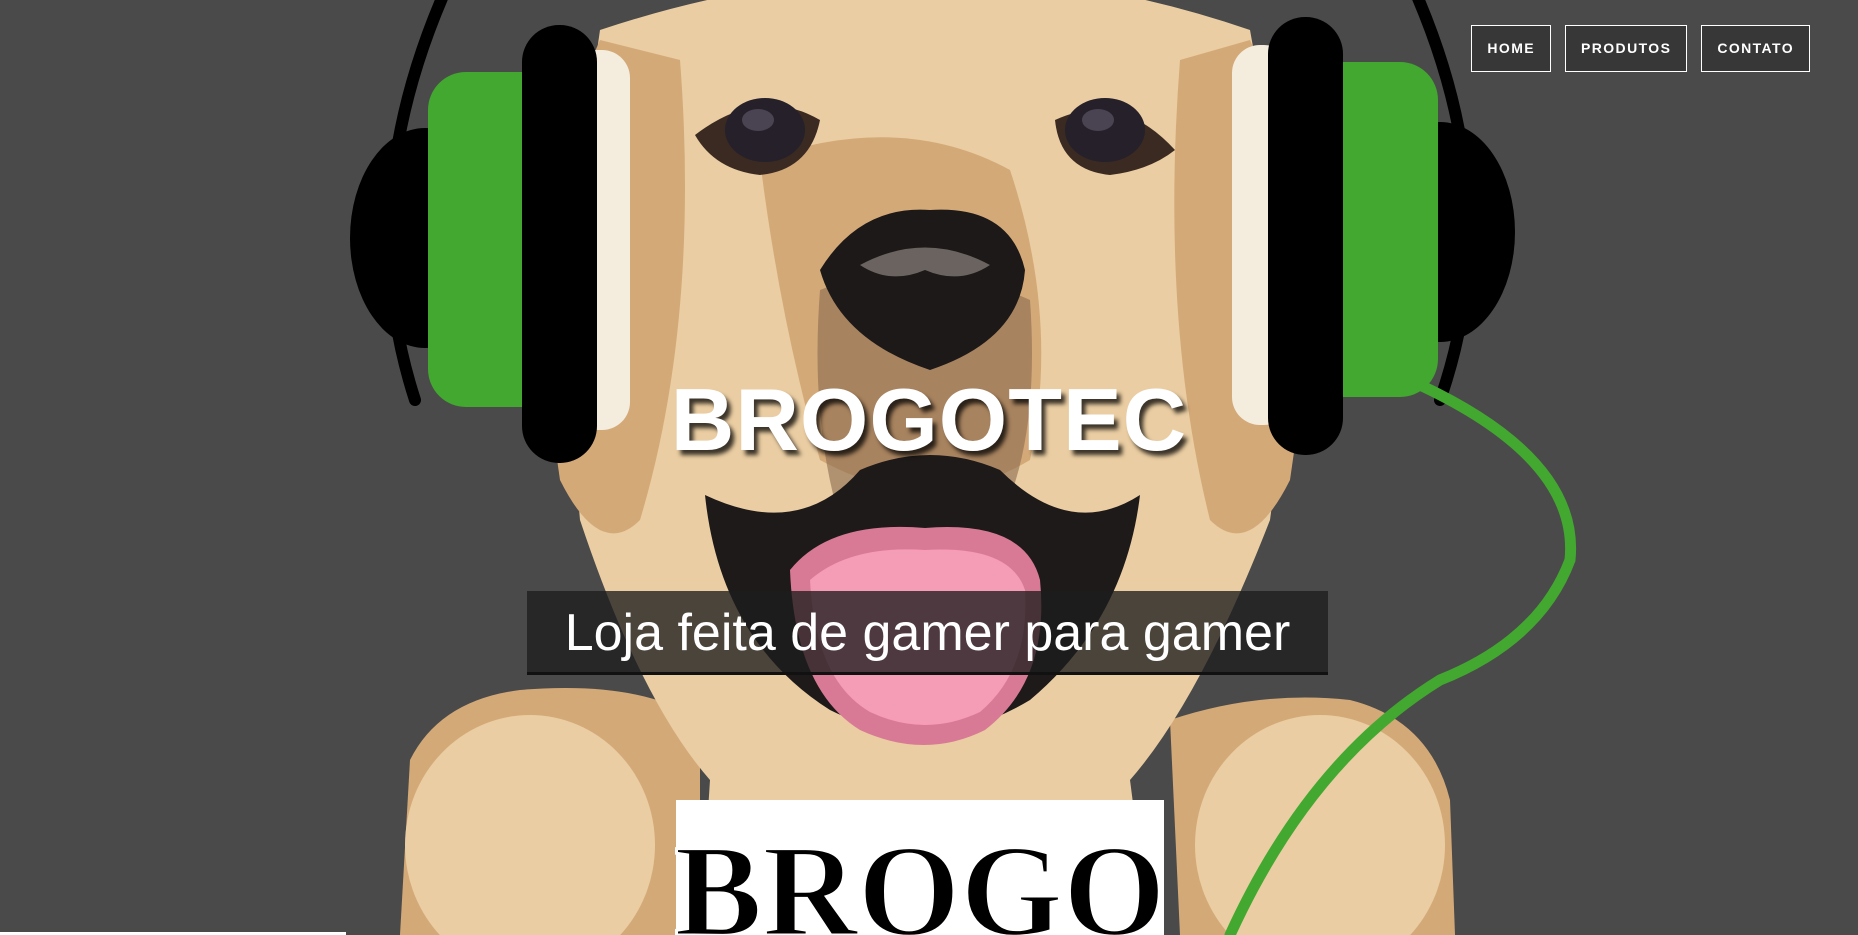  Describe the element at coordinates (1755, 48) in the screenshot. I see `nav-contato-button: CONTATO` at that location.